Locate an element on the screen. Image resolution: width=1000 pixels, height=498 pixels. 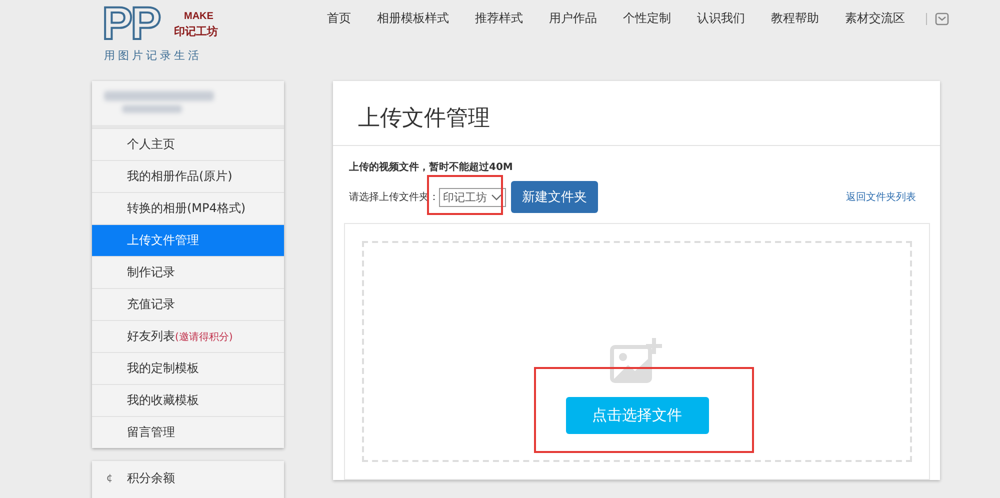
sidebar-item: 我的相册作品(原片) is located at coordinates (188, 176).